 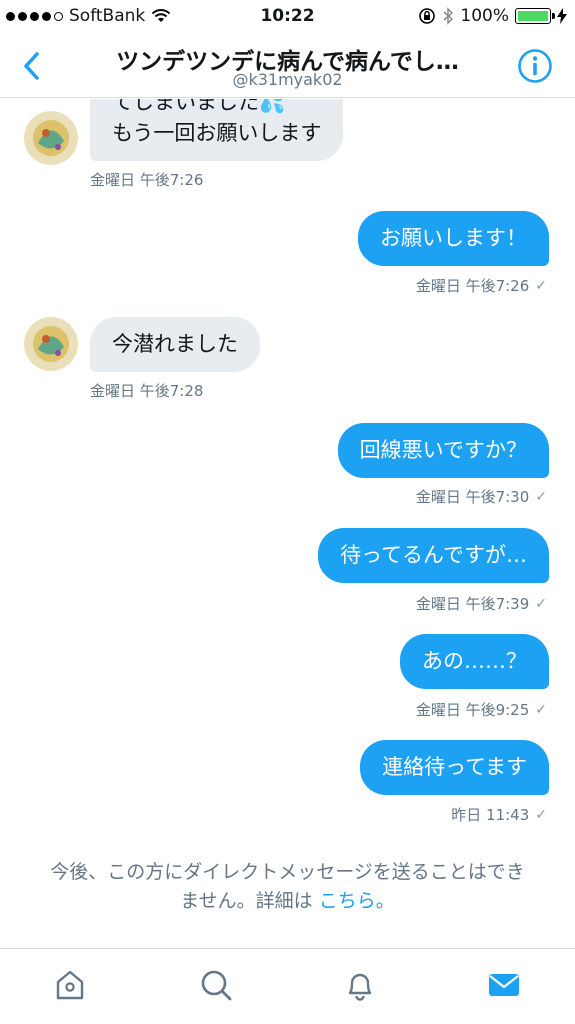 I want to click on message-timestamp: 金曜日 午後7:28, so click(x=147, y=391).